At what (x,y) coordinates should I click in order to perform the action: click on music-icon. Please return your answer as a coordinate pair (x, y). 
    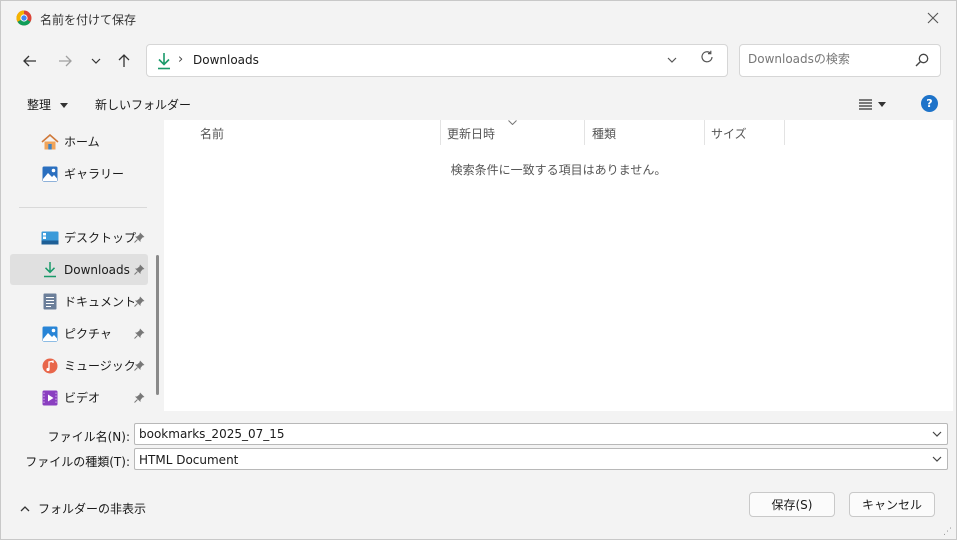
    Looking at the image, I should click on (50, 366).